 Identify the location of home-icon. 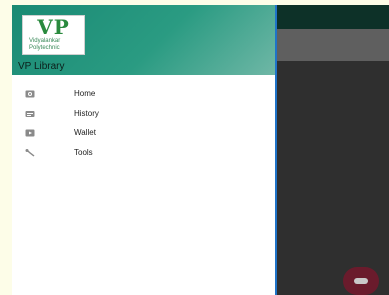
(30, 94).